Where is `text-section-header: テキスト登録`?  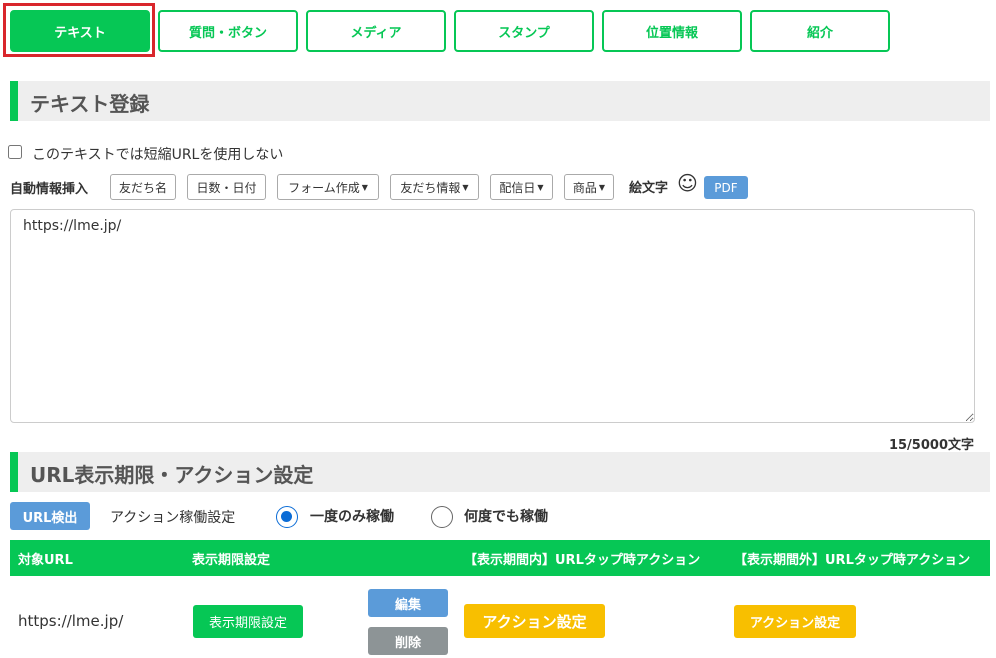
text-section-header: テキスト登録 is located at coordinates (500, 101).